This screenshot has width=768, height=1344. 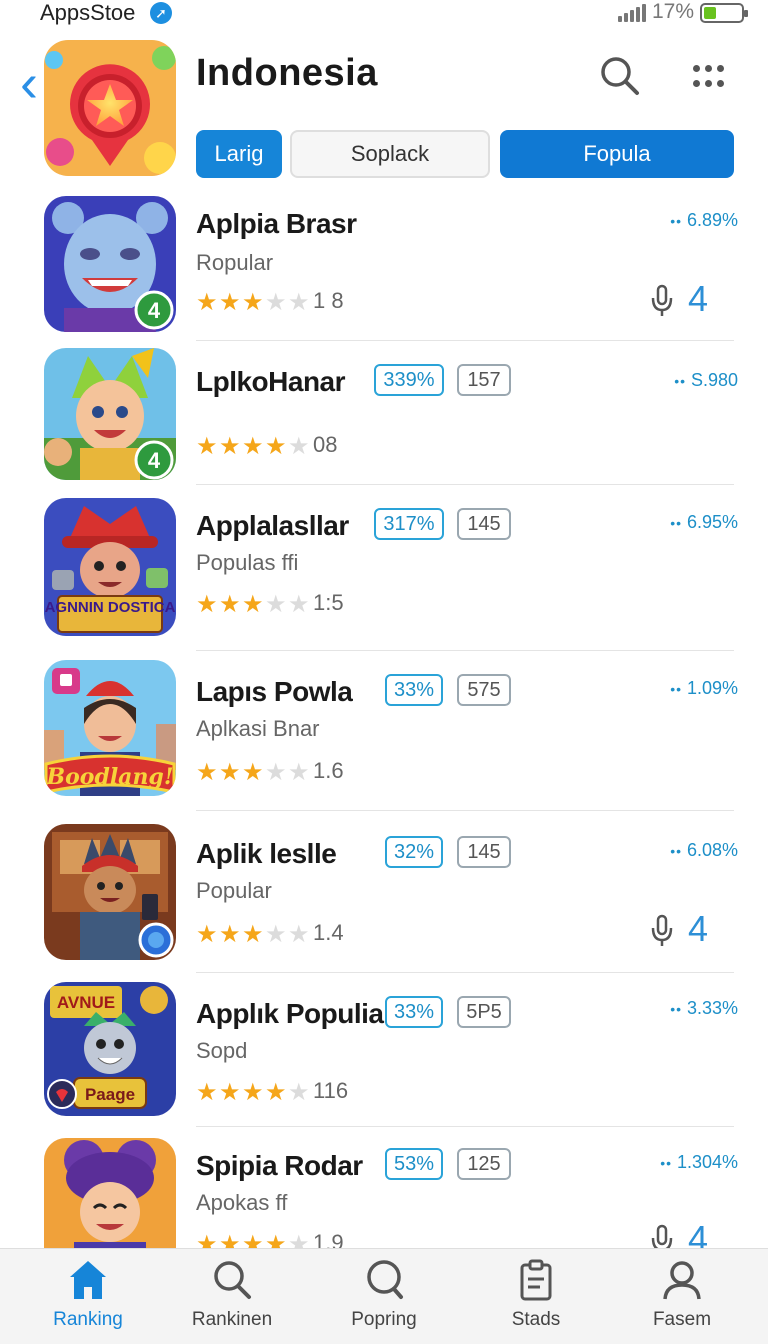 What do you see at coordinates (409, 524) in the screenshot?
I see `percent-badge: 317%` at bounding box center [409, 524].